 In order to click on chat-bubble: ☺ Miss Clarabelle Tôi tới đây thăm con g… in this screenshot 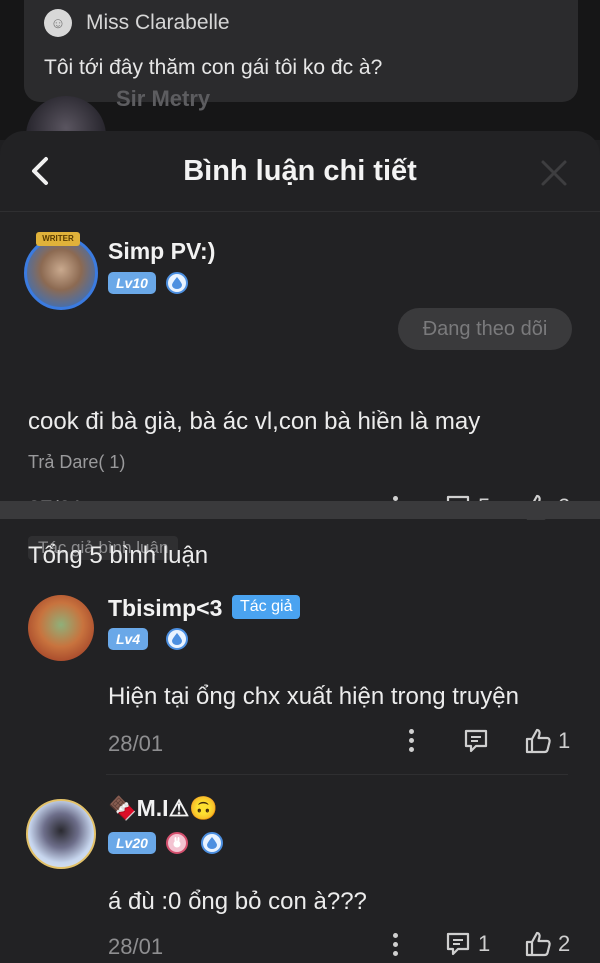, I will do `click(301, 51)`.